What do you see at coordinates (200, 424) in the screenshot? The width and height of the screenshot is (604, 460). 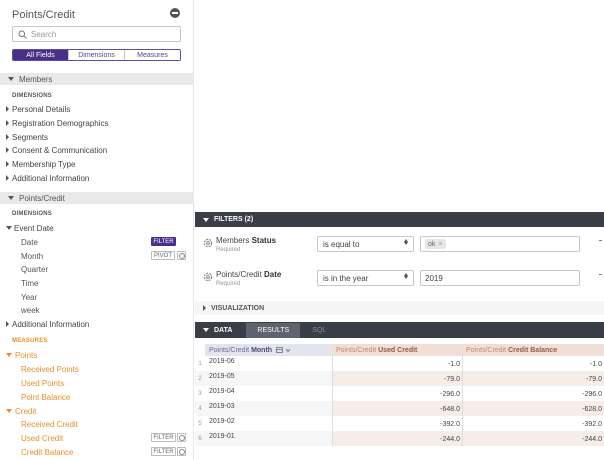 I see `row-number: 5` at bounding box center [200, 424].